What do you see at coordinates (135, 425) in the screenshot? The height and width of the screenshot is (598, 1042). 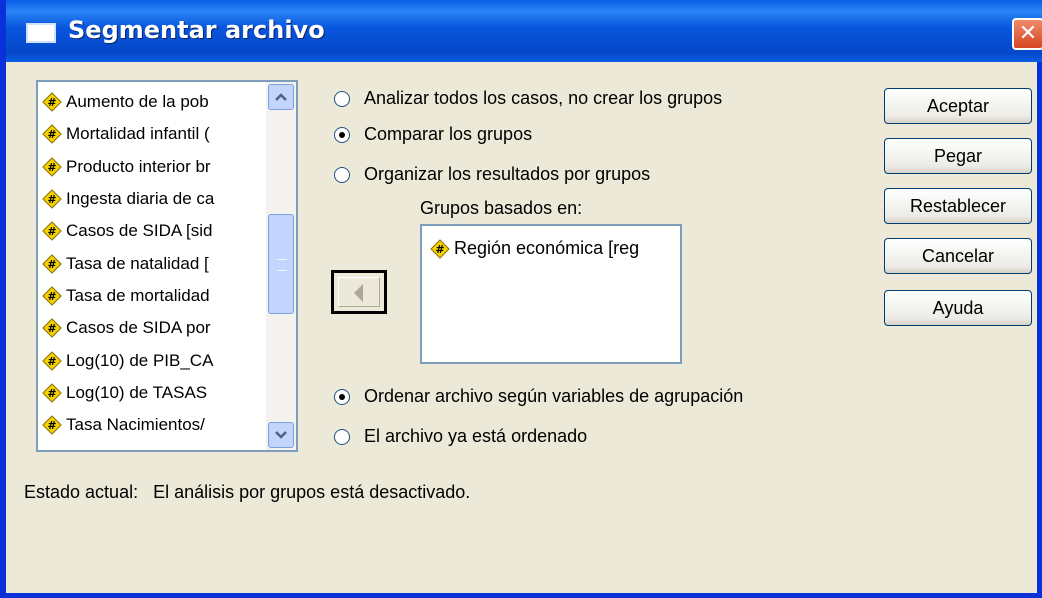 I see `variable-list-item-label: Tasa Nacimientos/` at bounding box center [135, 425].